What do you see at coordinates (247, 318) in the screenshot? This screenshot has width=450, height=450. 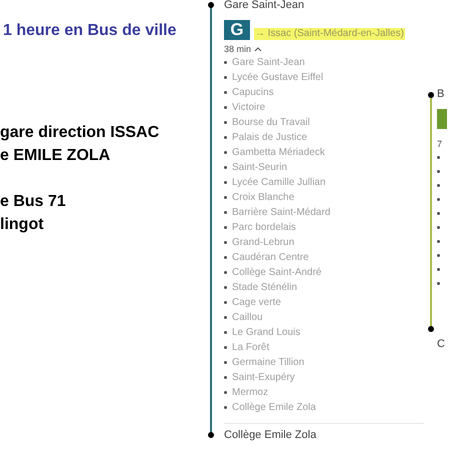 I see `stop-name: Caillou` at bounding box center [247, 318].